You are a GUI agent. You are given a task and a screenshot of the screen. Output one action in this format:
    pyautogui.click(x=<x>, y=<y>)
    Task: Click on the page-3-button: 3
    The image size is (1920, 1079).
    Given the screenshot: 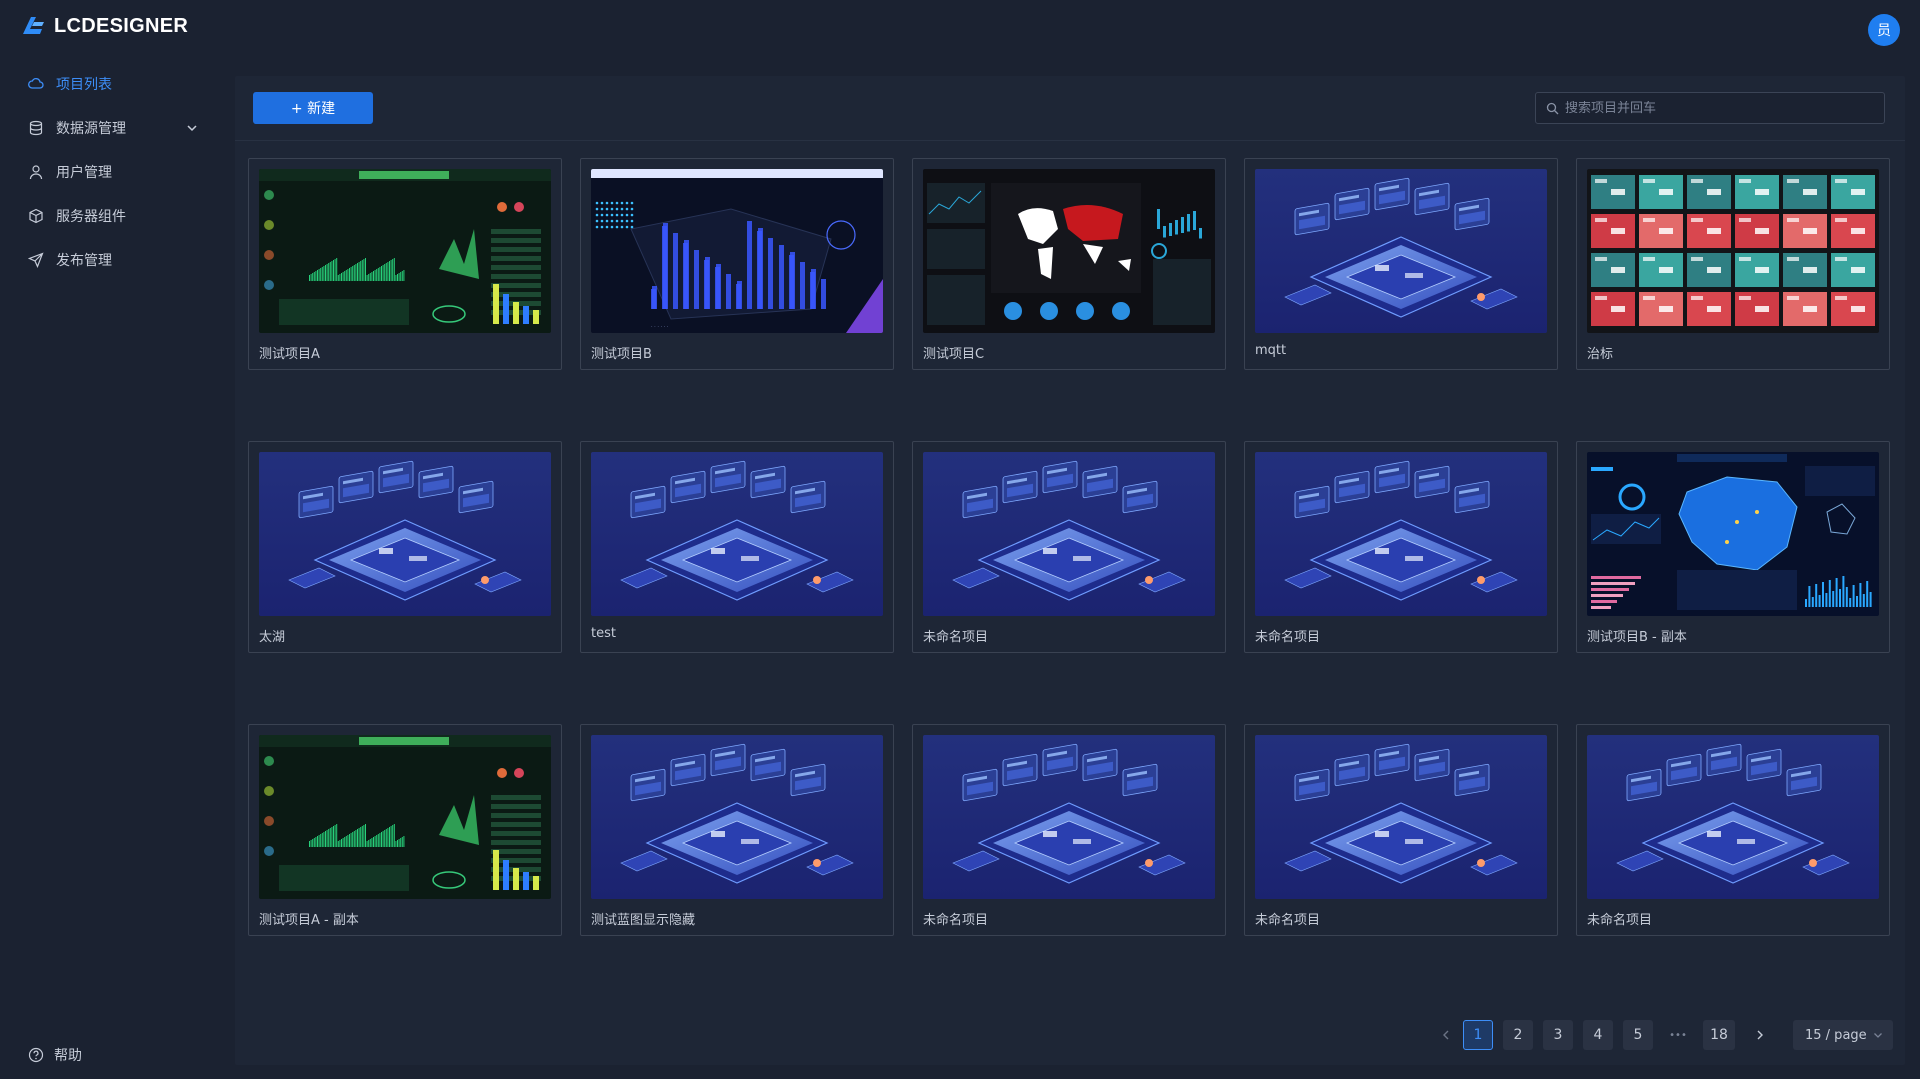 What is the action you would take?
    pyautogui.click(x=1558, y=1035)
    